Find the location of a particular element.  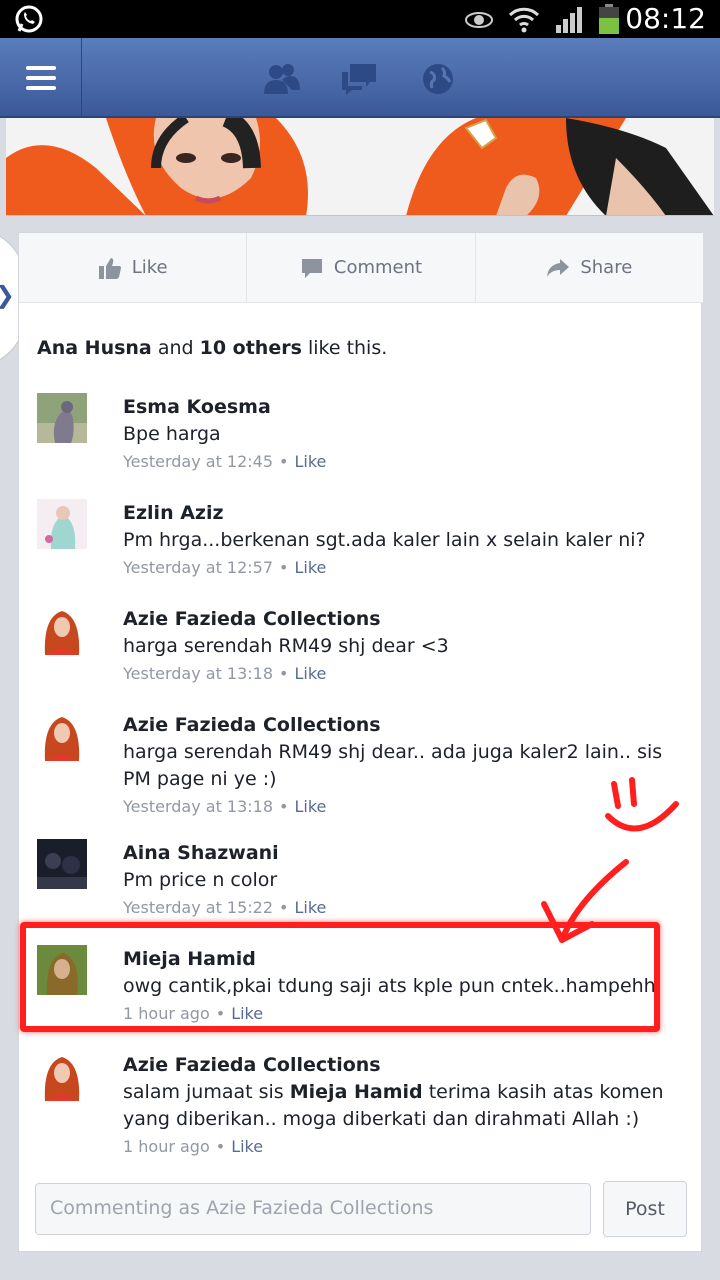

thumbs-up-icon is located at coordinates (109, 268).